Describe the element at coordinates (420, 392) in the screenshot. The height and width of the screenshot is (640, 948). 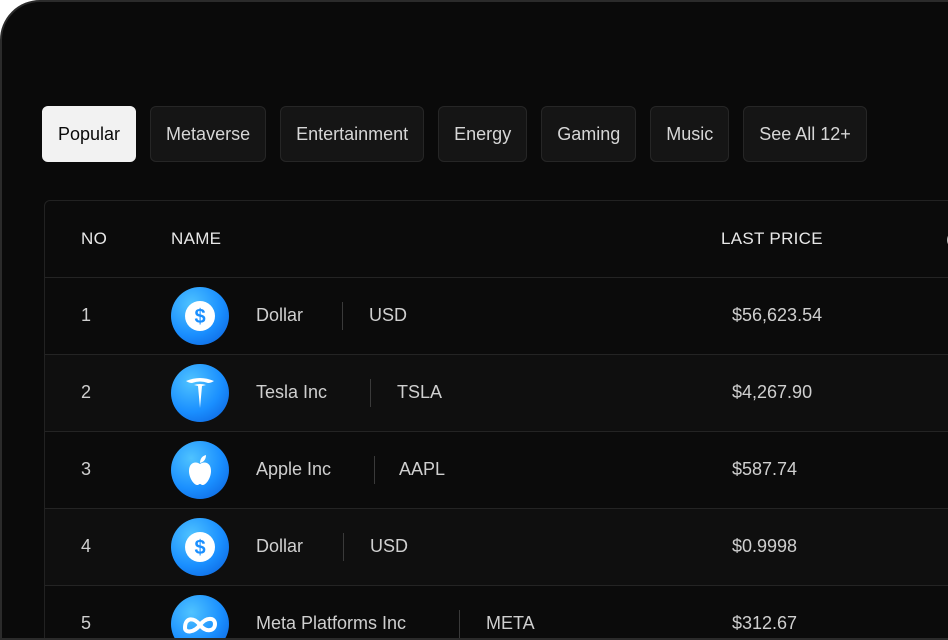
I see `asset-symbol: TSLA` at that location.